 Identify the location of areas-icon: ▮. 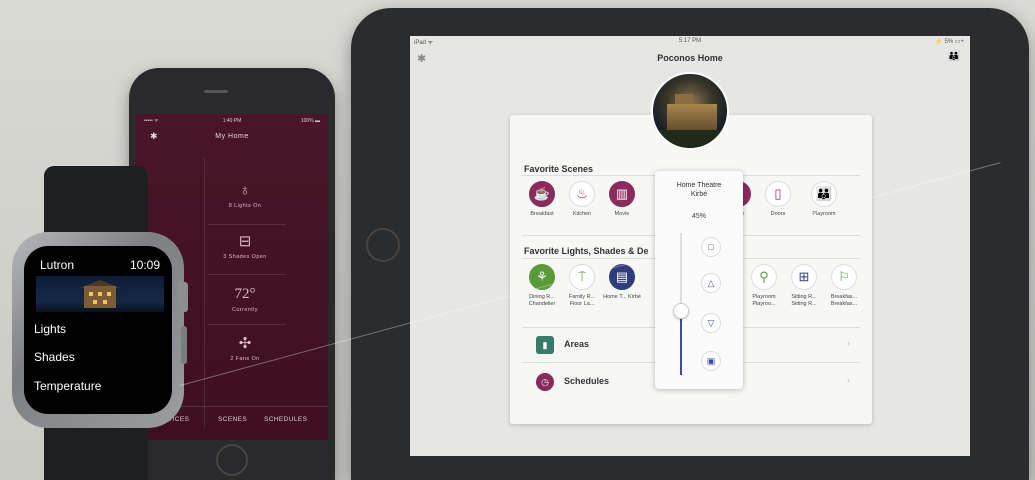
(545, 345).